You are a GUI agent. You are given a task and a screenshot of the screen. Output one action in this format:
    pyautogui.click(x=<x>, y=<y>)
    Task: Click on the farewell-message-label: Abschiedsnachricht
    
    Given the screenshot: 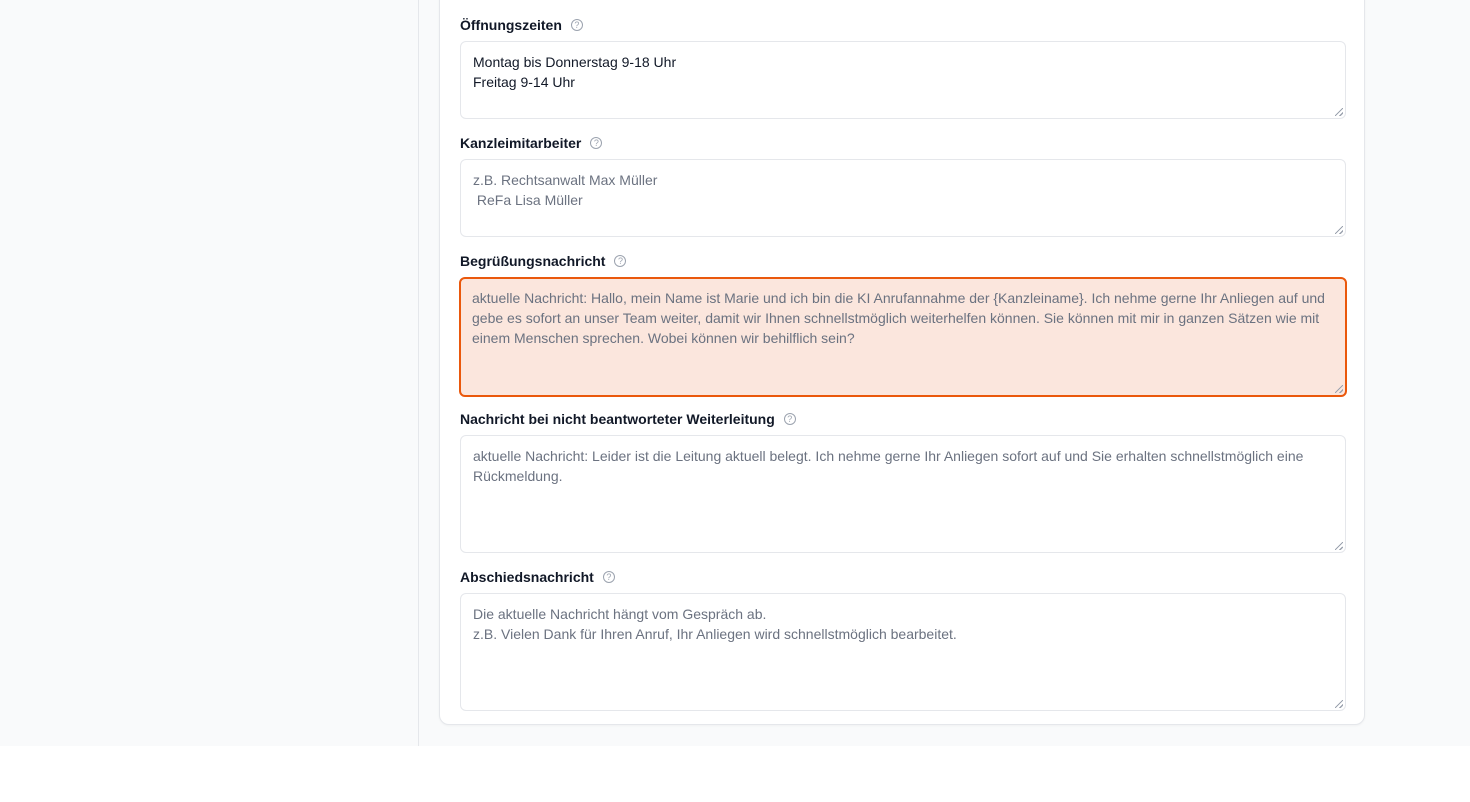 What is the action you would take?
    pyautogui.click(x=527, y=577)
    